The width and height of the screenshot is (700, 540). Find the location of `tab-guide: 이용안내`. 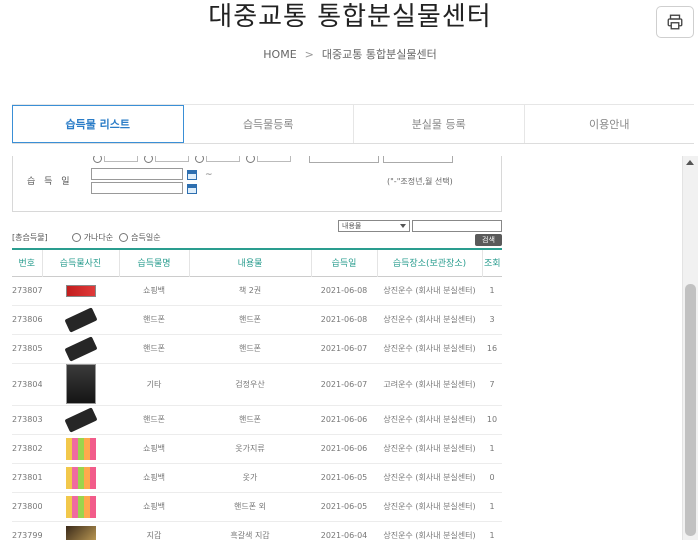

tab-guide: 이용안내 is located at coordinates (610, 124).